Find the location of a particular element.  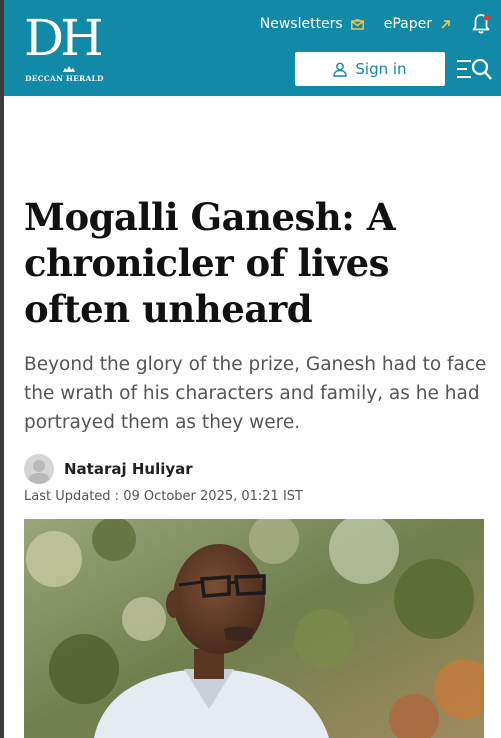

newsletters-link: Newsletters is located at coordinates (312, 24).